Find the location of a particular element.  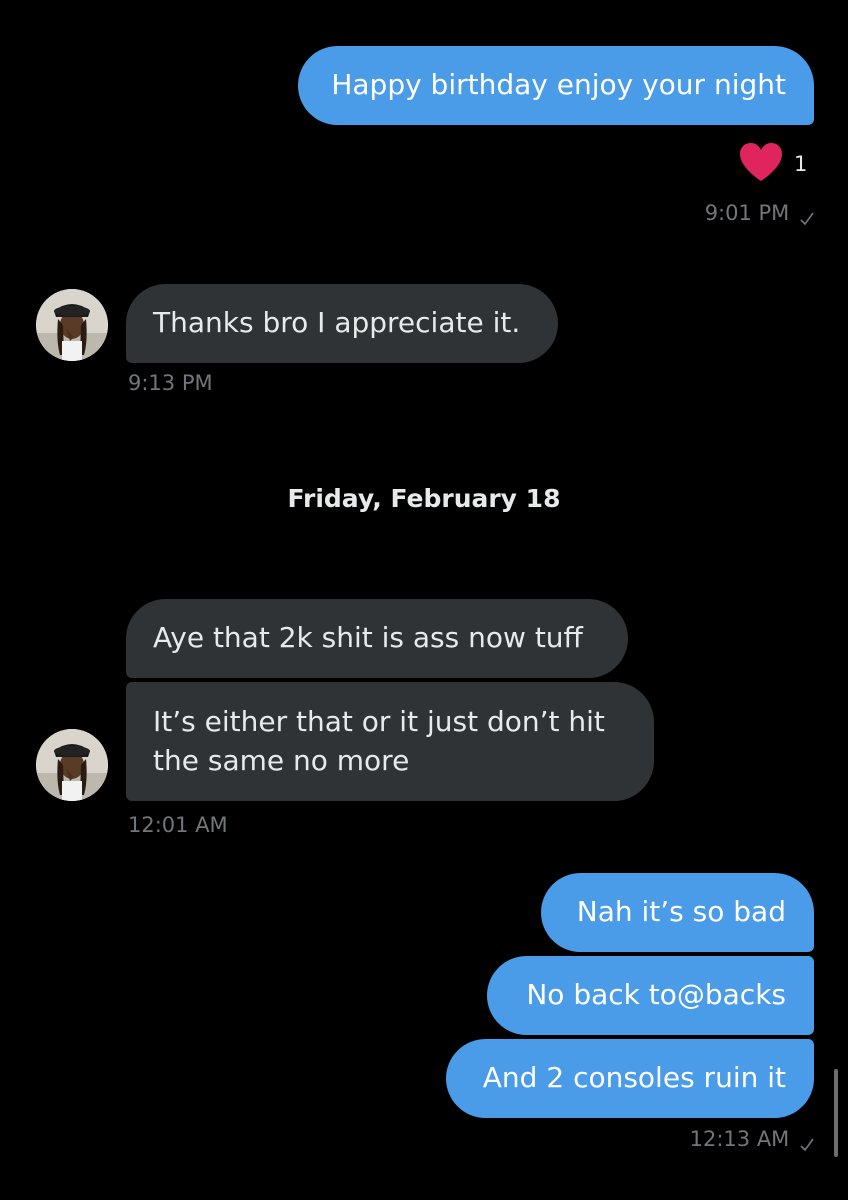

message-timestamp: 9:01 PM is located at coordinates (759, 213).